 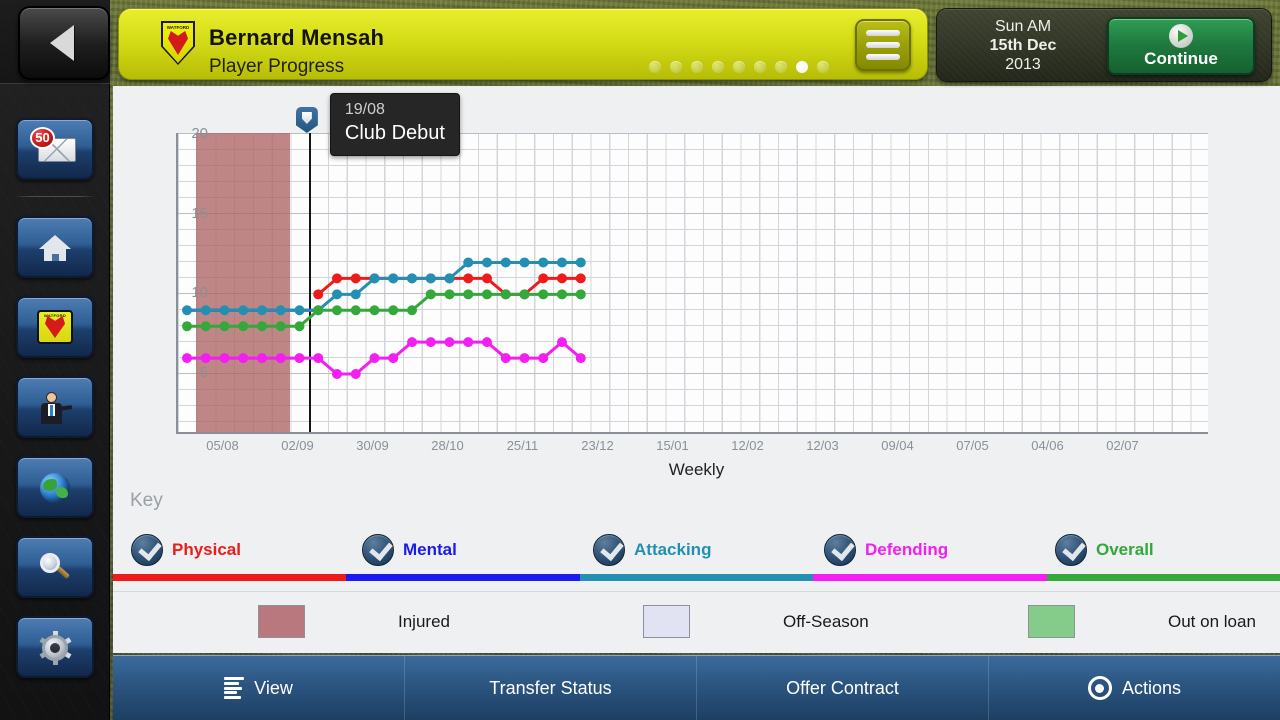 What do you see at coordinates (972, 445) in the screenshot?
I see `x-tick-07-05: 07/05` at bounding box center [972, 445].